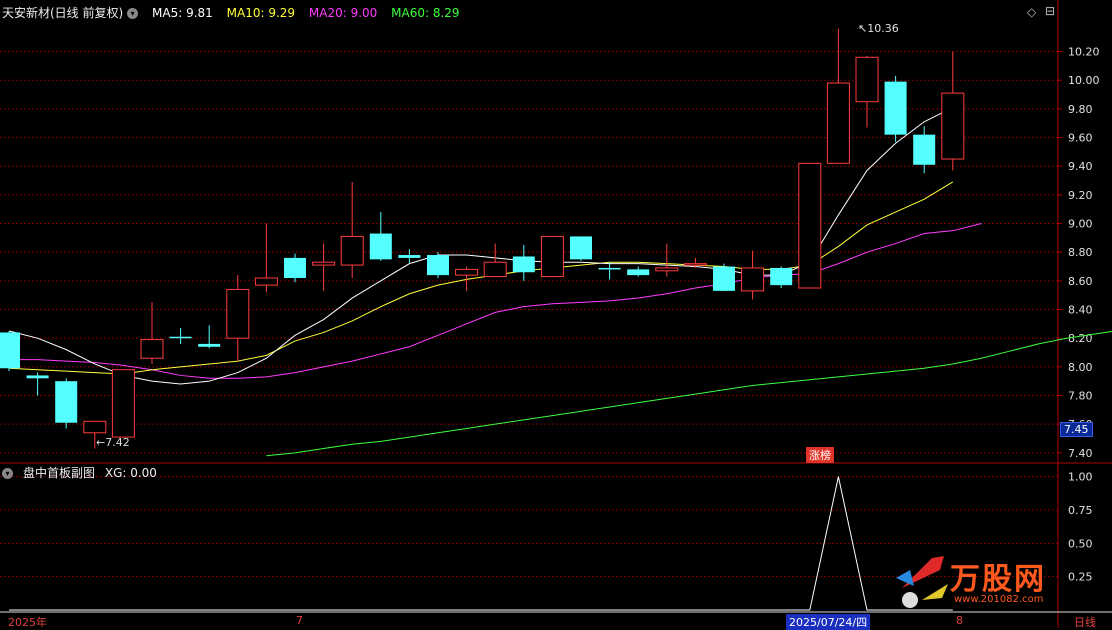  I want to click on y-tick-label: 9.20, so click(1080, 195).